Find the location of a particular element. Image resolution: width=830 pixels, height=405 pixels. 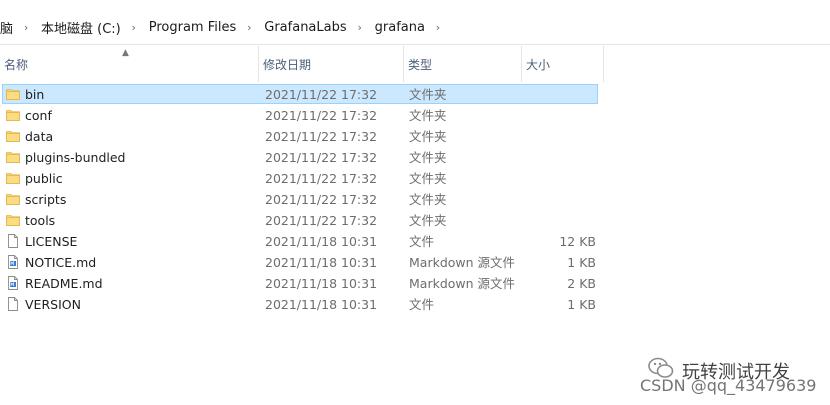

file-row: scripts 2021/11/22 17:32 文件夹 is located at coordinates (302, 199).